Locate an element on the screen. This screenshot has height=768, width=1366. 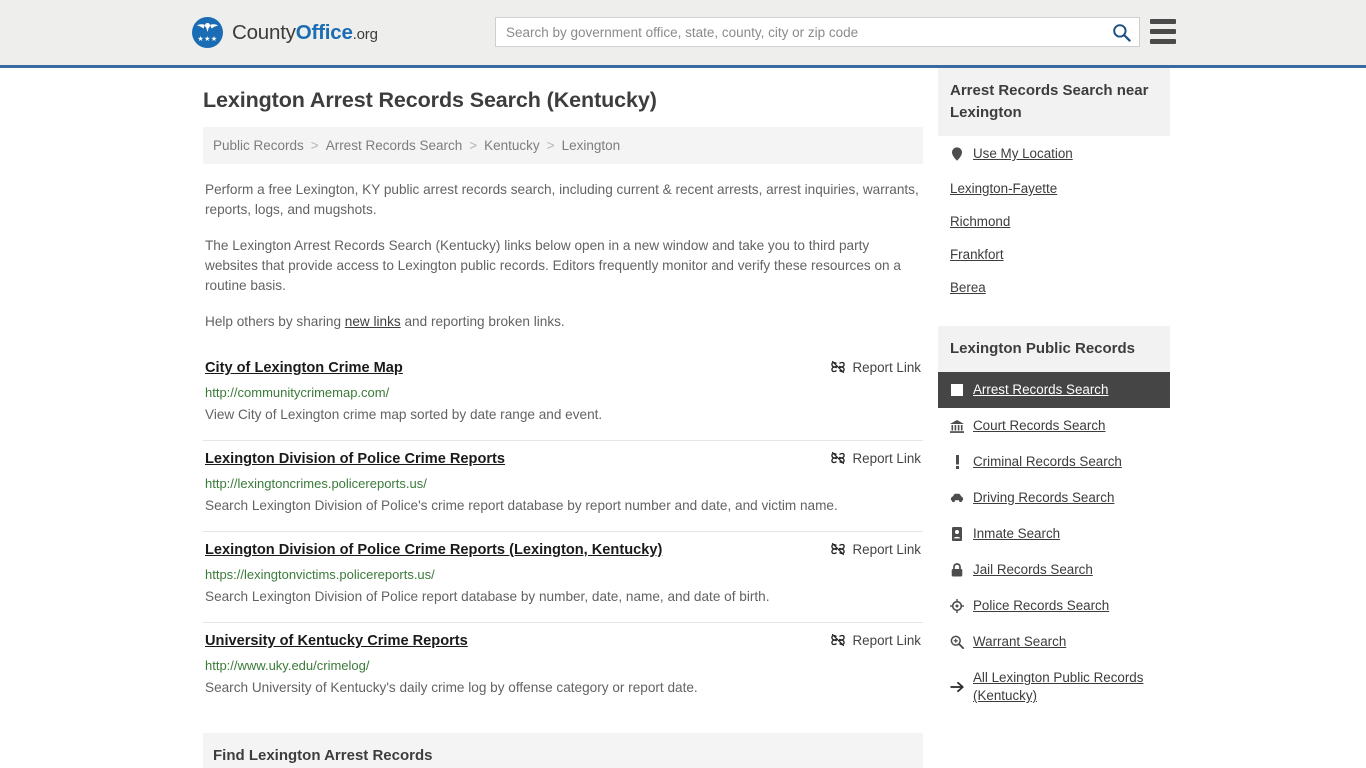
breadcrumb-item-public-records: Public Records is located at coordinates (258, 145).